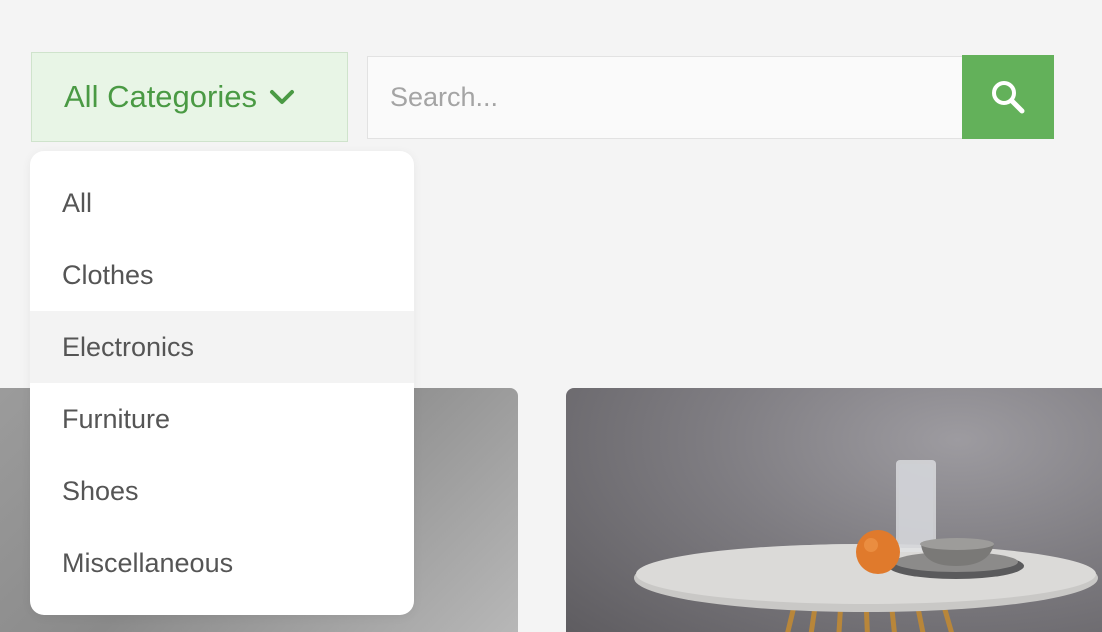 This screenshot has width=1102, height=632. What do you see at coordinates (108, 274) in the screenshot?
I see `dropdown-item-label: Clothes` at bounding box center [108, 274].